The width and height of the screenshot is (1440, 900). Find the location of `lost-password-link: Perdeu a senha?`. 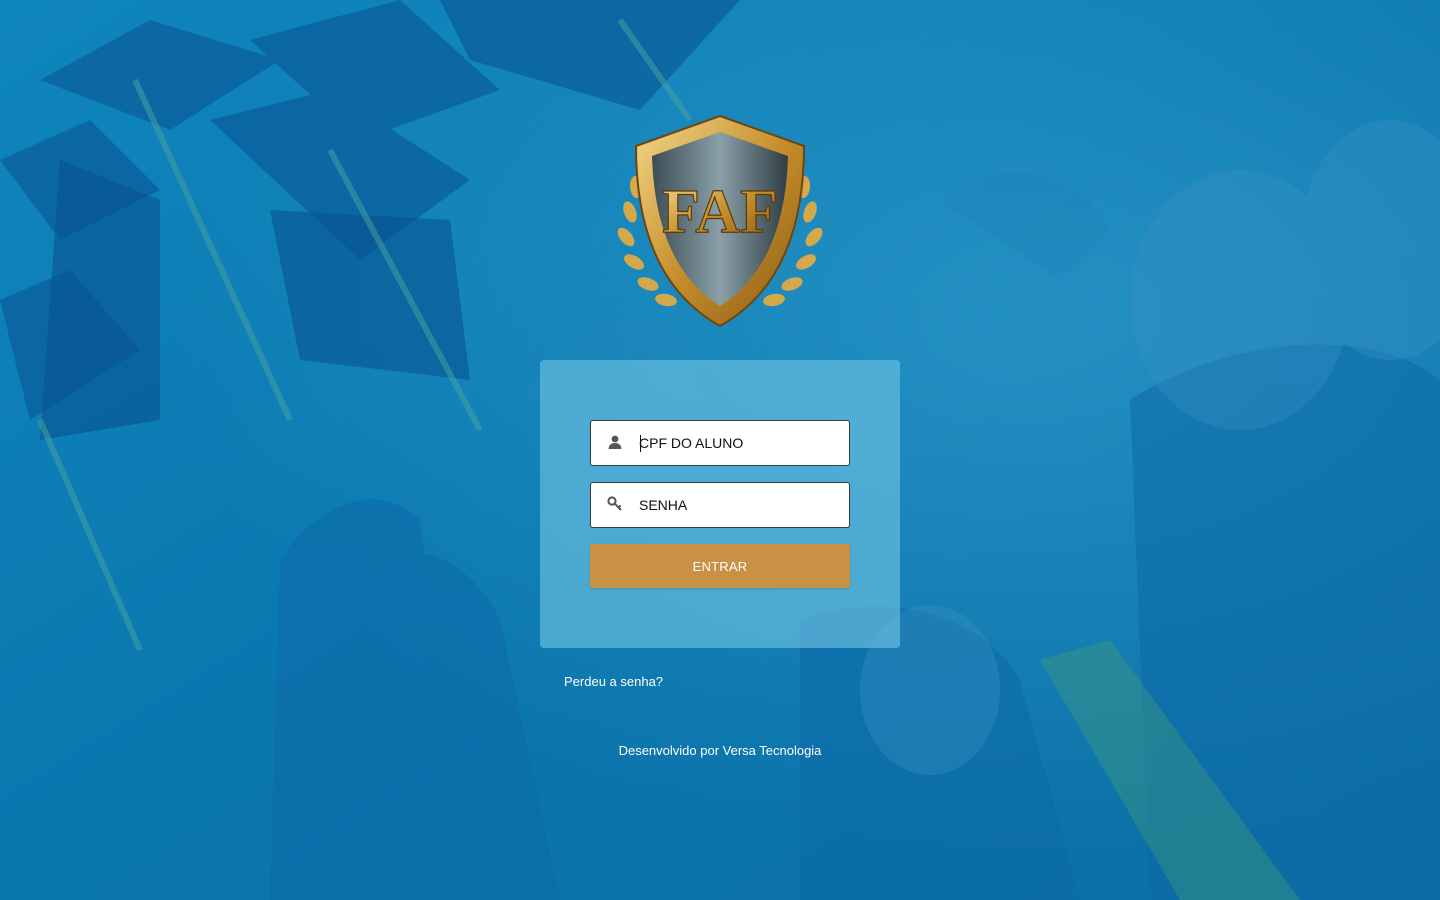

lost-password-link: Perdeu a senha? is located at coordinates (613, 681).